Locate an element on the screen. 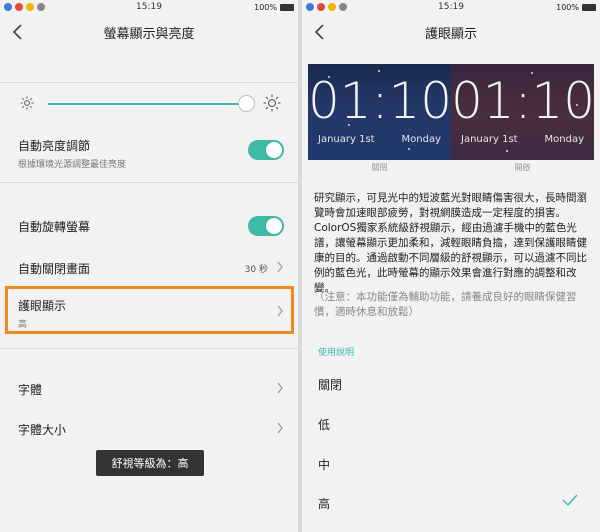 Image resolution: width=600 pixels, height=532 pixels. auto-brightness-row: 自動亮度調節 根據環境光源調整最佳亮度 is located at coordinates (149, 153).